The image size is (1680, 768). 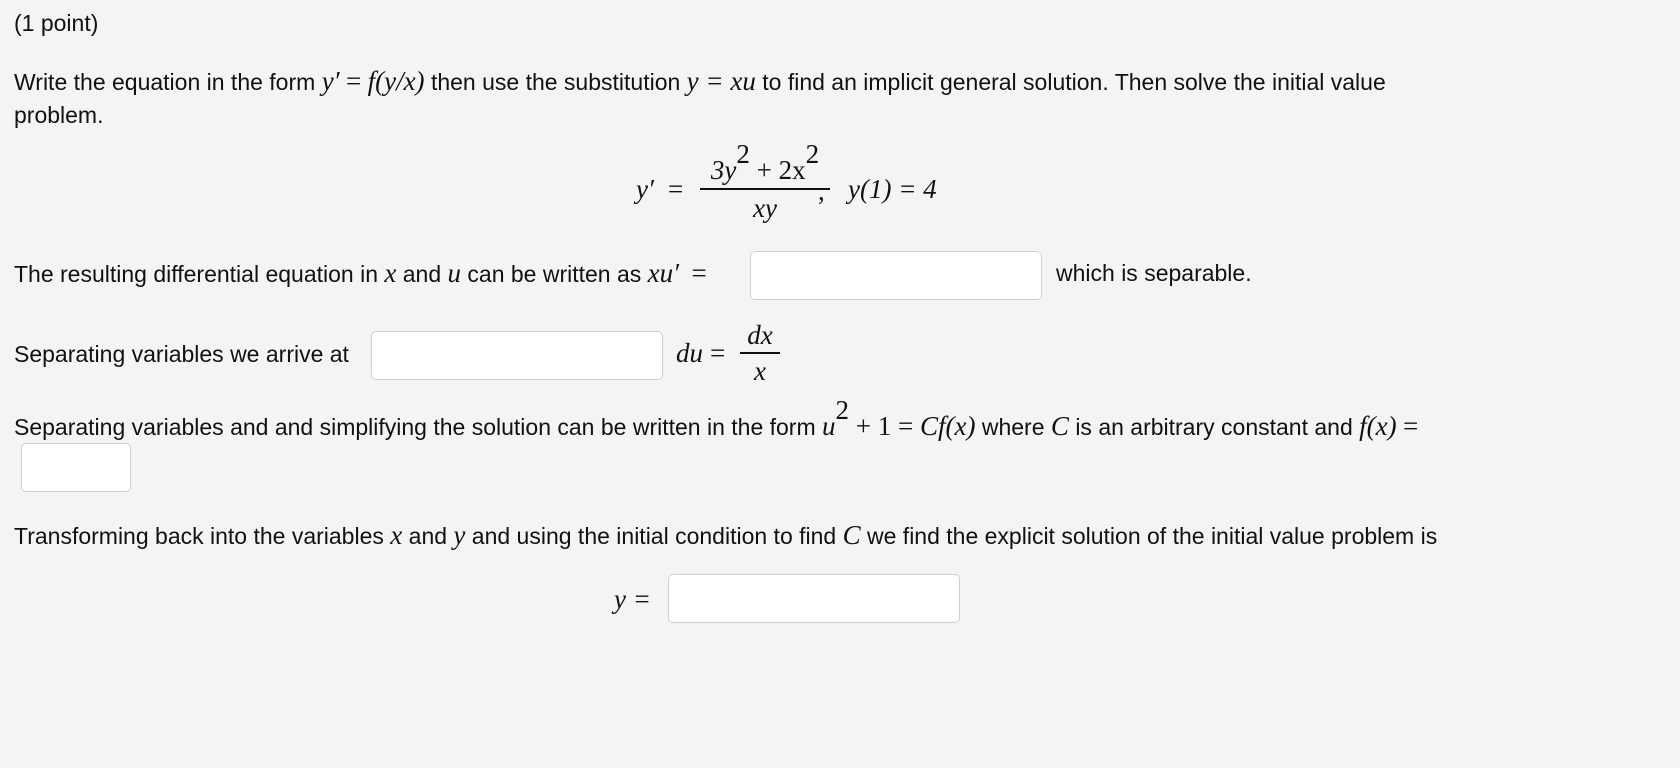 What do you see at coordinates (676, 189) in the screenshot?
I see `ode-equals: =` at bounding box center [676, 189].